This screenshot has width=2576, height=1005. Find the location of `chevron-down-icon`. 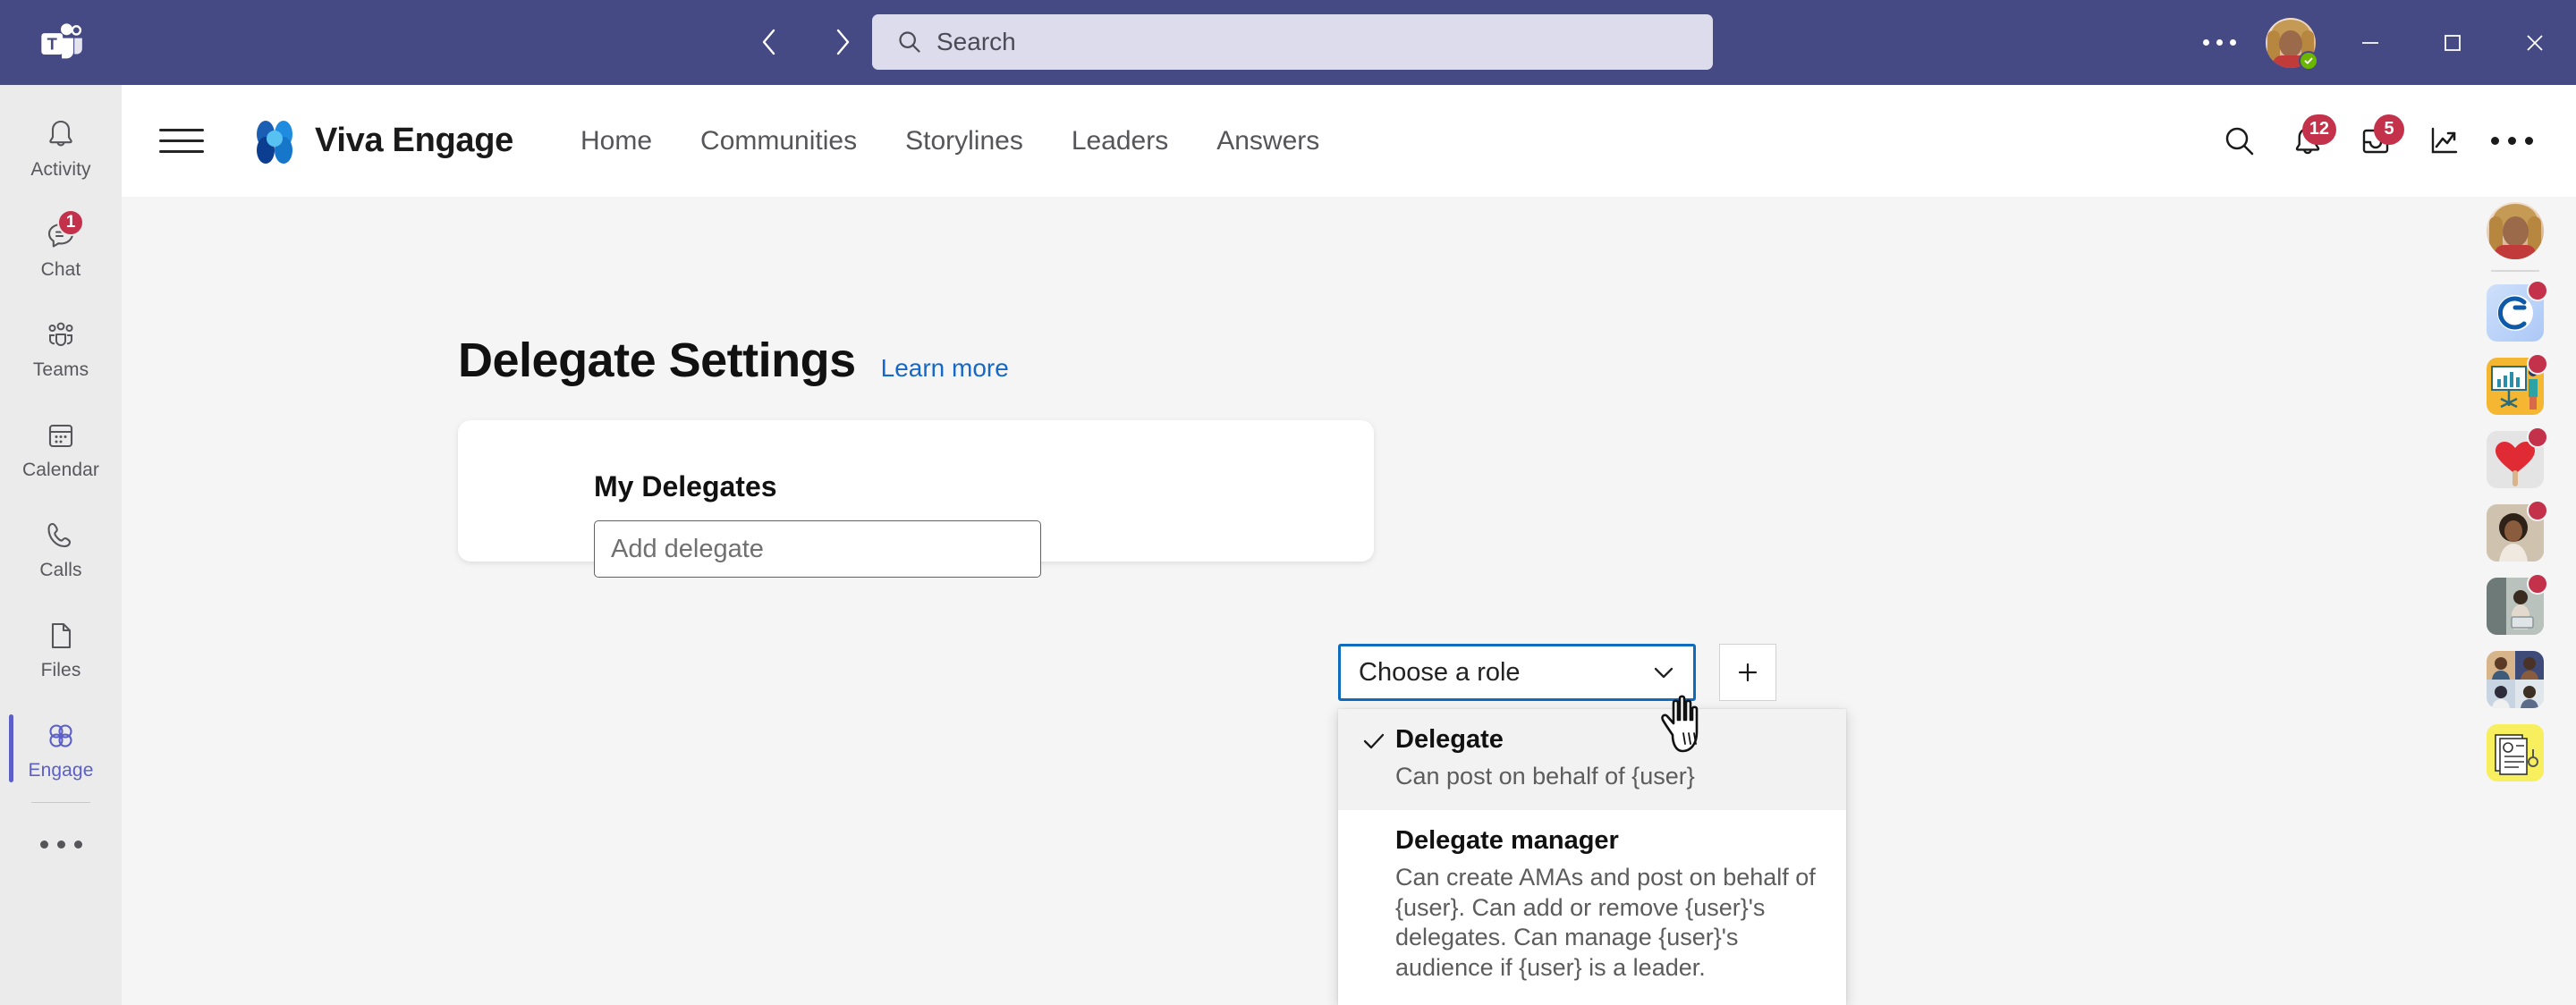

chevron-down-icon is located at coordinates (1664, 673).